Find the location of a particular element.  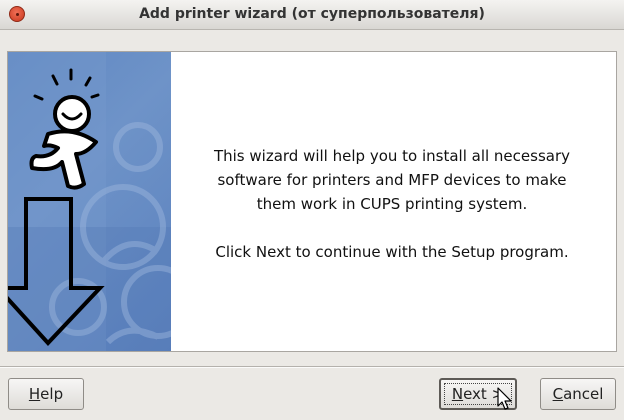

cancel-label: ancel is located at coordinates (583, 394).